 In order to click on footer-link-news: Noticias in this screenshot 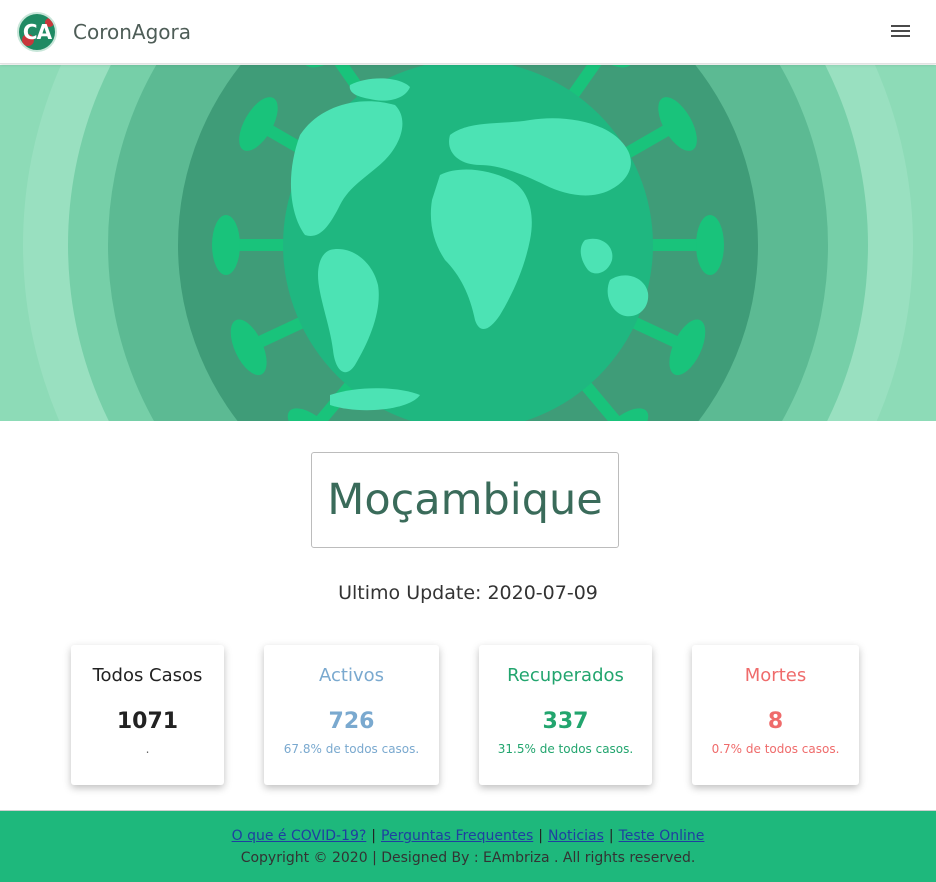, I will do `click(576, 836)`.